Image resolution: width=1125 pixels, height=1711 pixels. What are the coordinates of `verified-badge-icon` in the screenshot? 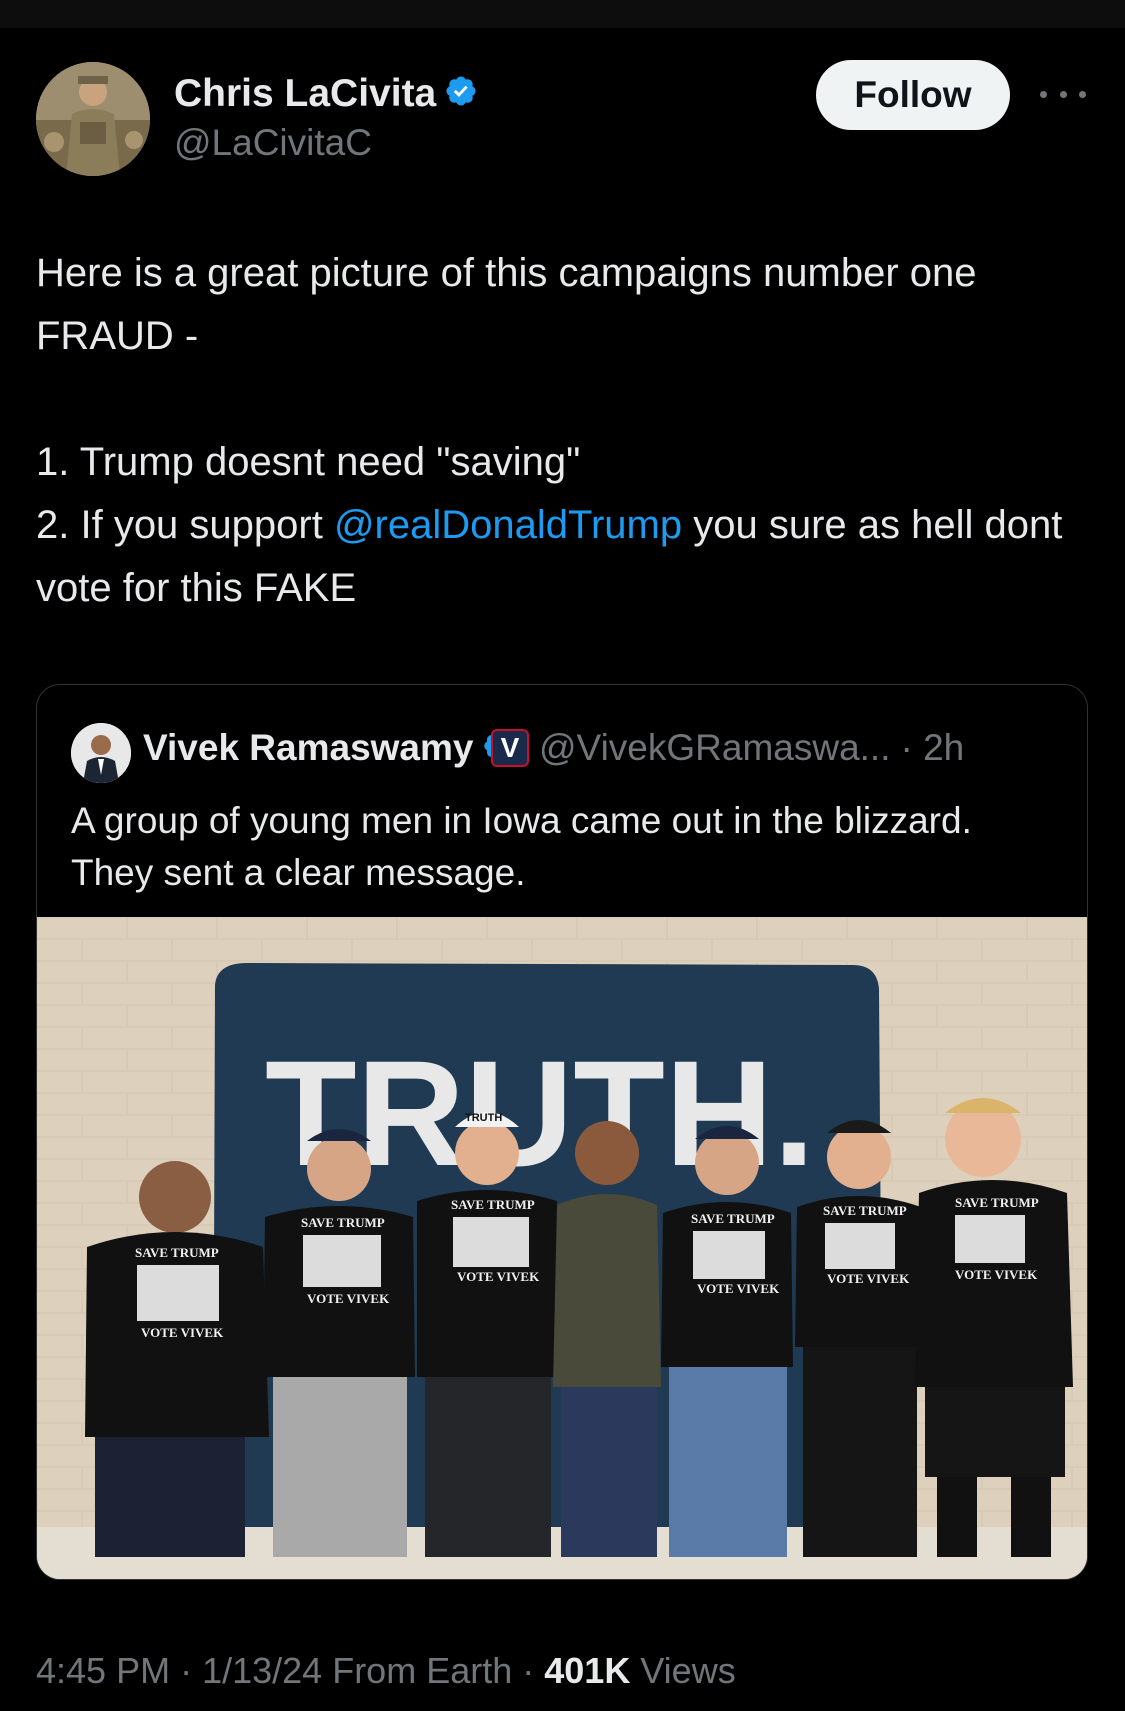 It's located at (461, 96).